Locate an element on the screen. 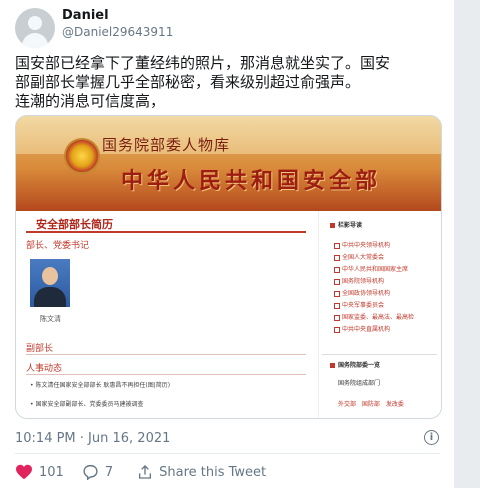 This screenshot has height=488, width=480. nav-item: 中央军事委员会 is located at coordinates (374, 306).